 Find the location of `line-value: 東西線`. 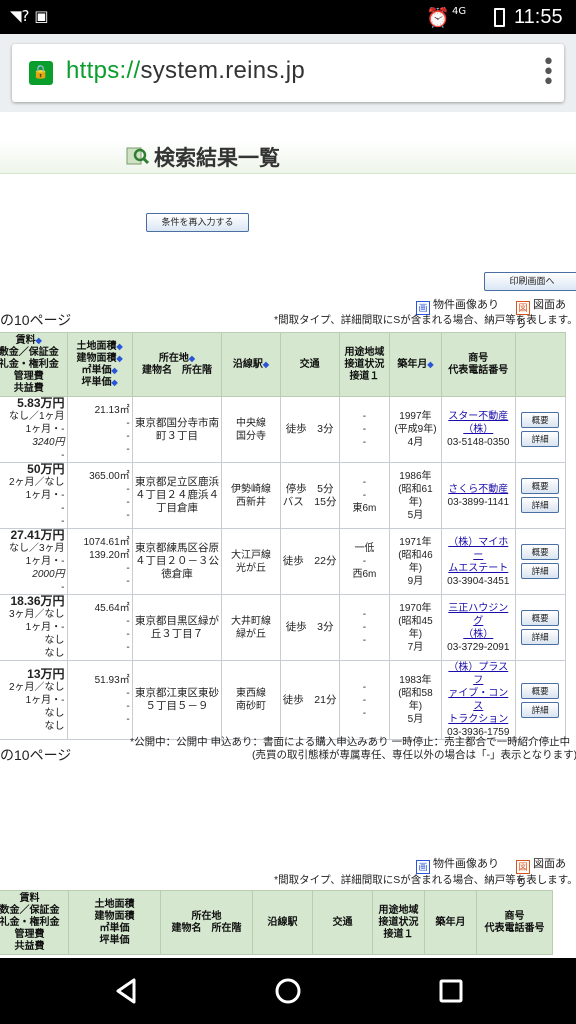

line-value: 東西線 is located at coordinates (250, 693).